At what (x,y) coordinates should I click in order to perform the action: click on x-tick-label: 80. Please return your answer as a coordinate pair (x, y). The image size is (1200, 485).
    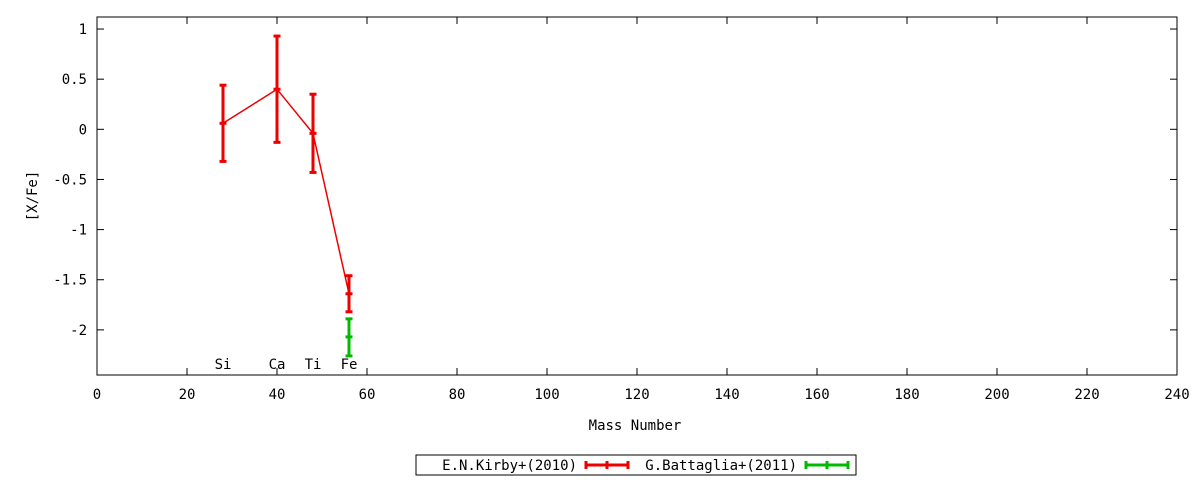
    Looking at the image, I should click on (457, 395).